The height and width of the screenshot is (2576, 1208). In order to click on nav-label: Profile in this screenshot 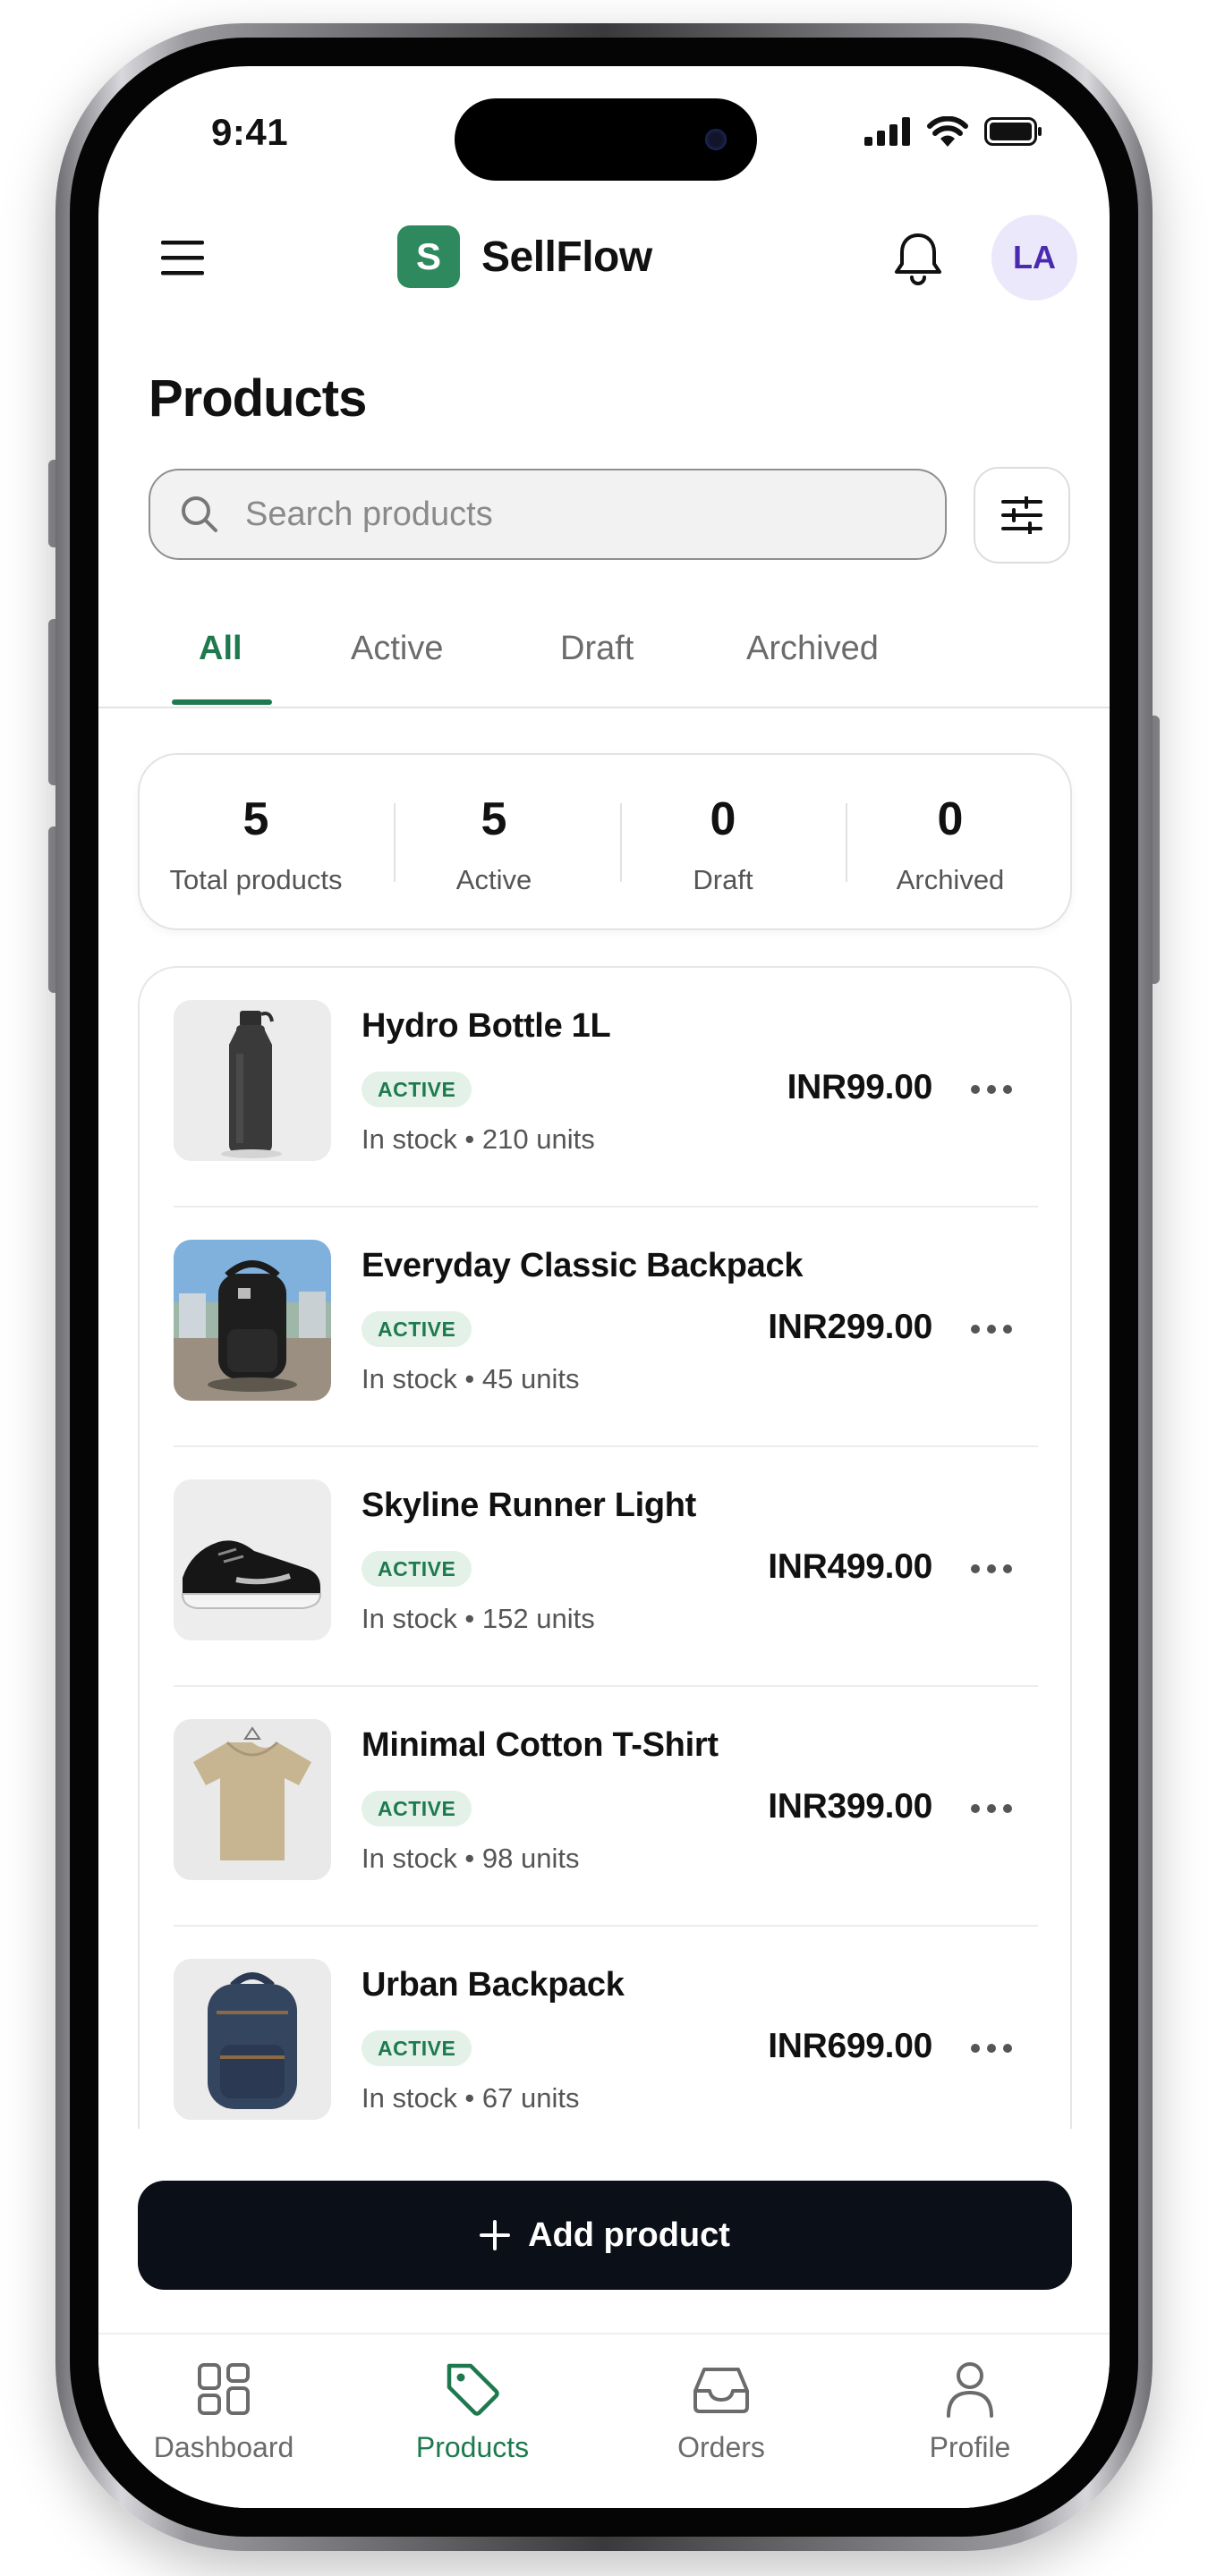, I will do `click(970, 2447)`.